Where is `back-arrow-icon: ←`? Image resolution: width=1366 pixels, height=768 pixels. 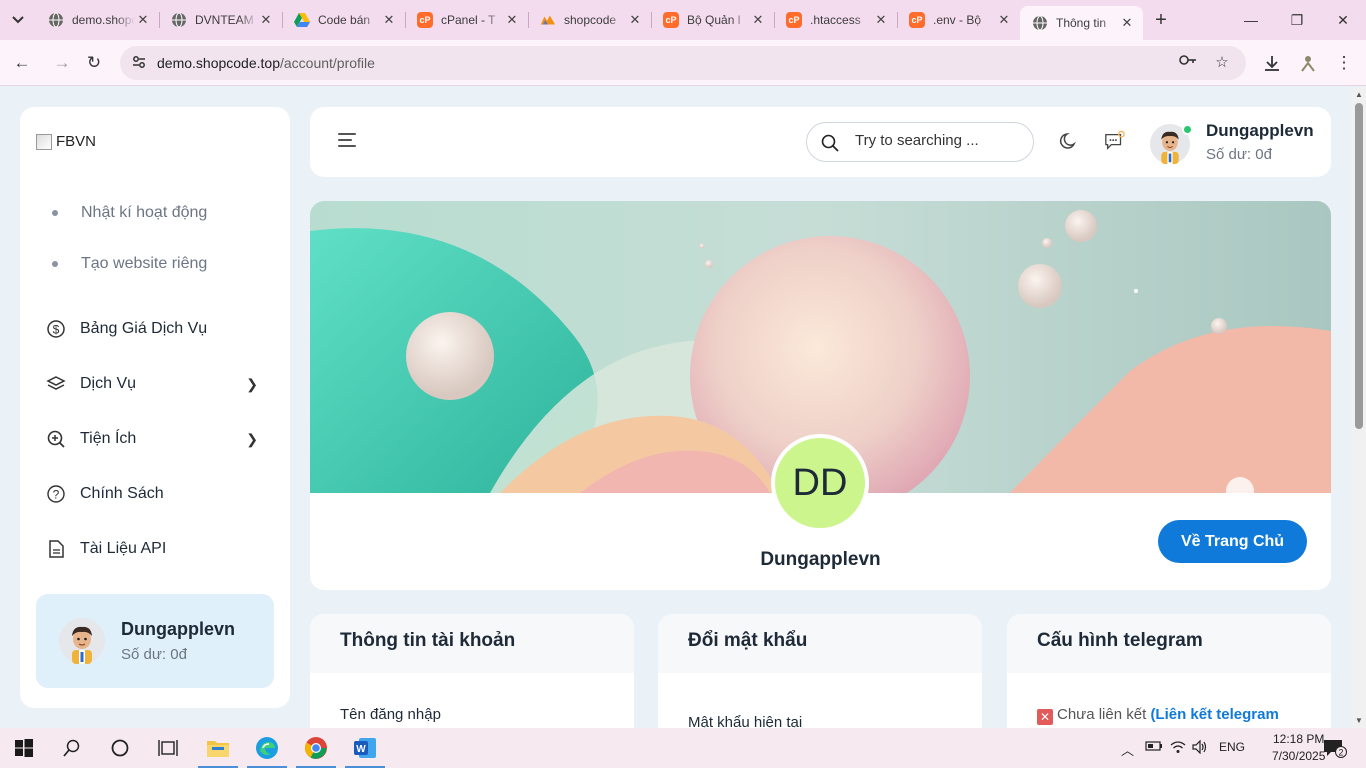
back-arrow-icon: ← is located at coordinates (22, 63).